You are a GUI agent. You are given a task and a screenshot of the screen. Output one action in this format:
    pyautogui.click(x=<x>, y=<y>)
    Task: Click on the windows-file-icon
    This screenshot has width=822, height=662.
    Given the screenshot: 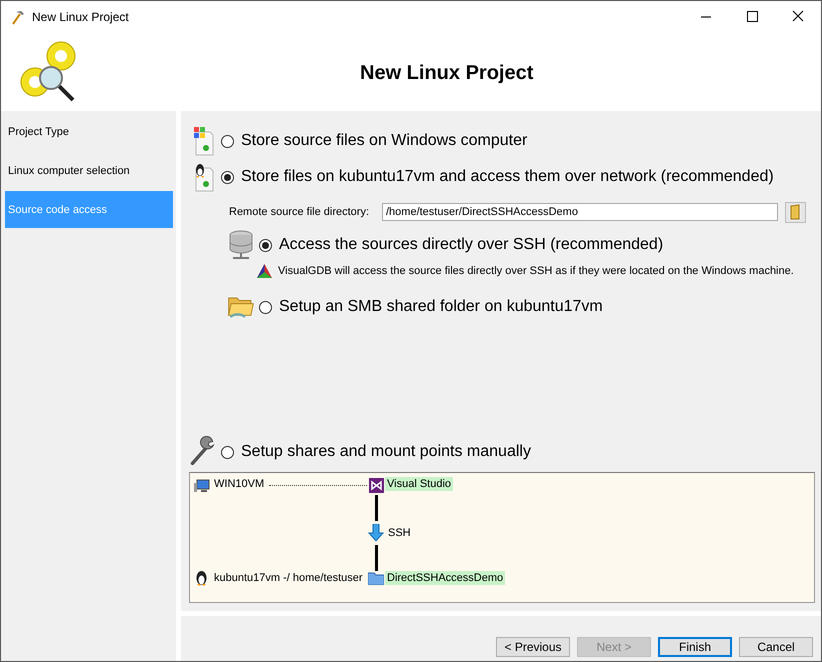 What is the action you would take?
    pyautogui.click(x=203, y=141)
    